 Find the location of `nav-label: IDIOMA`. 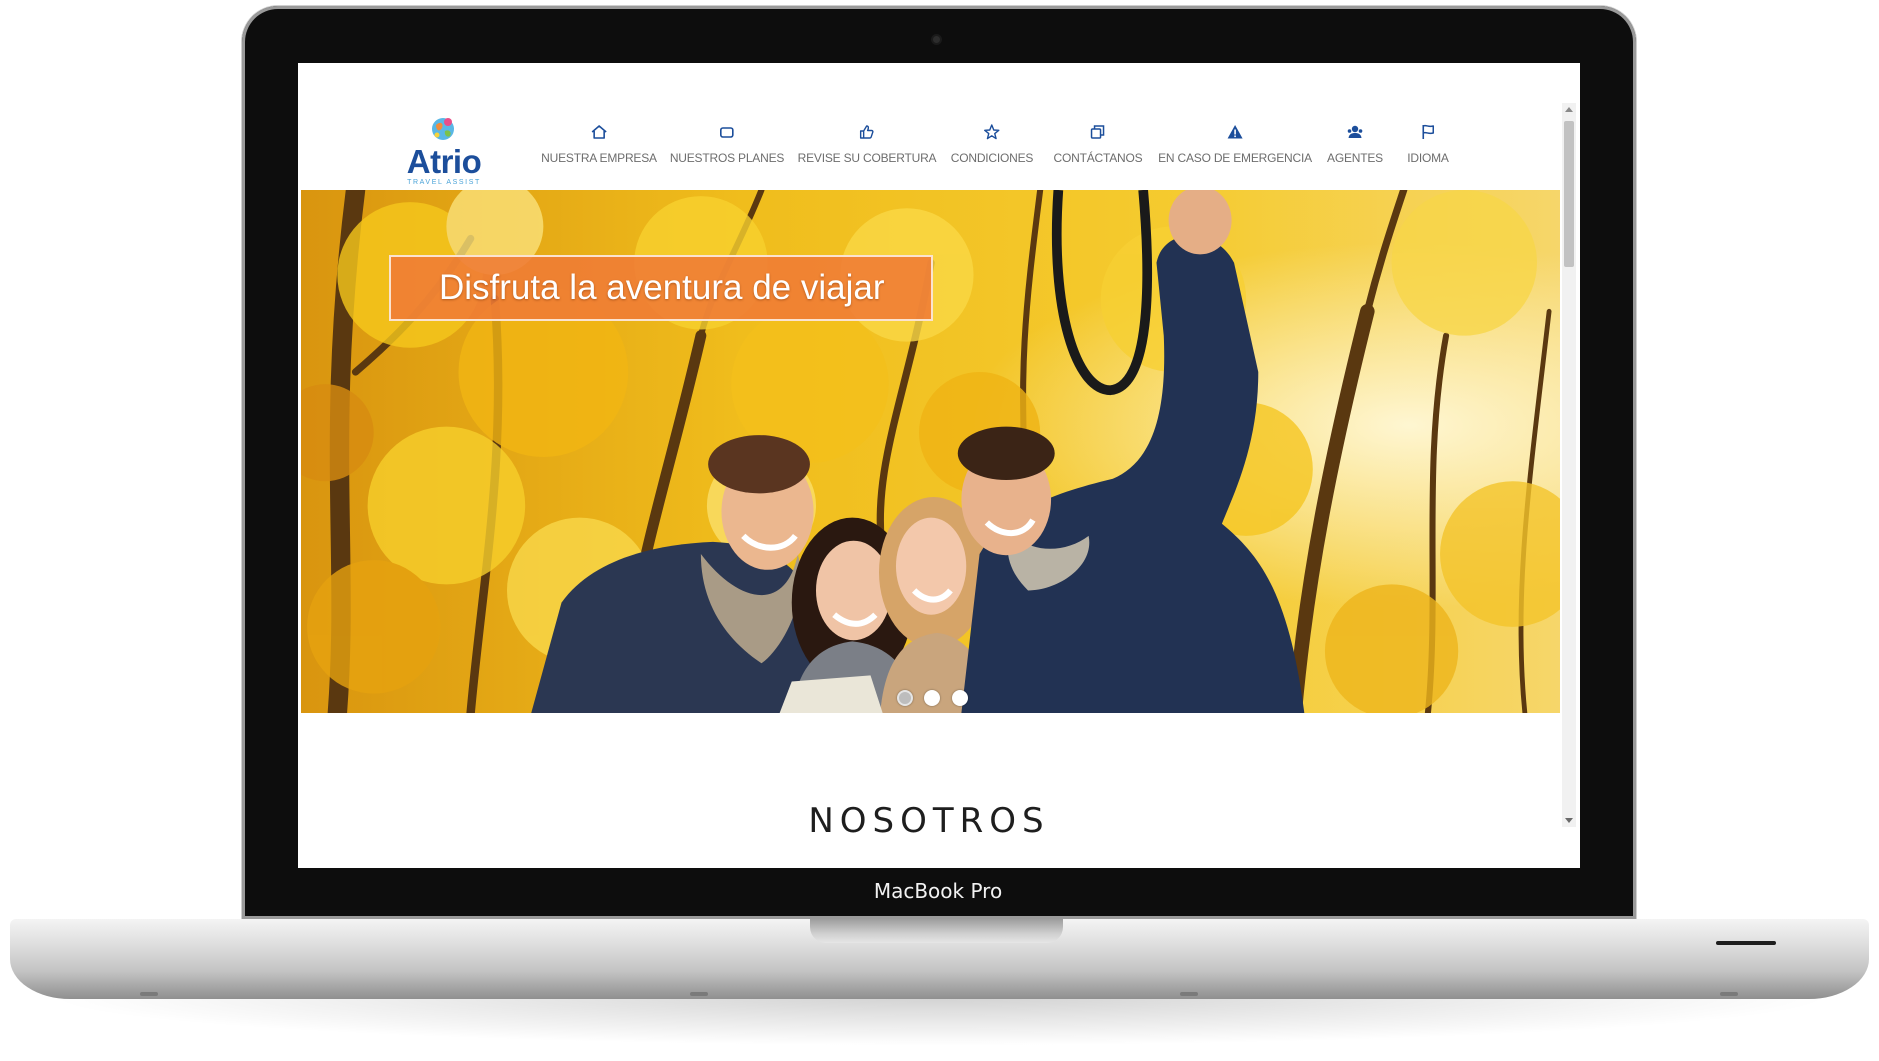

nav-label: IDIOMA is located at coordinates (1428, 158).